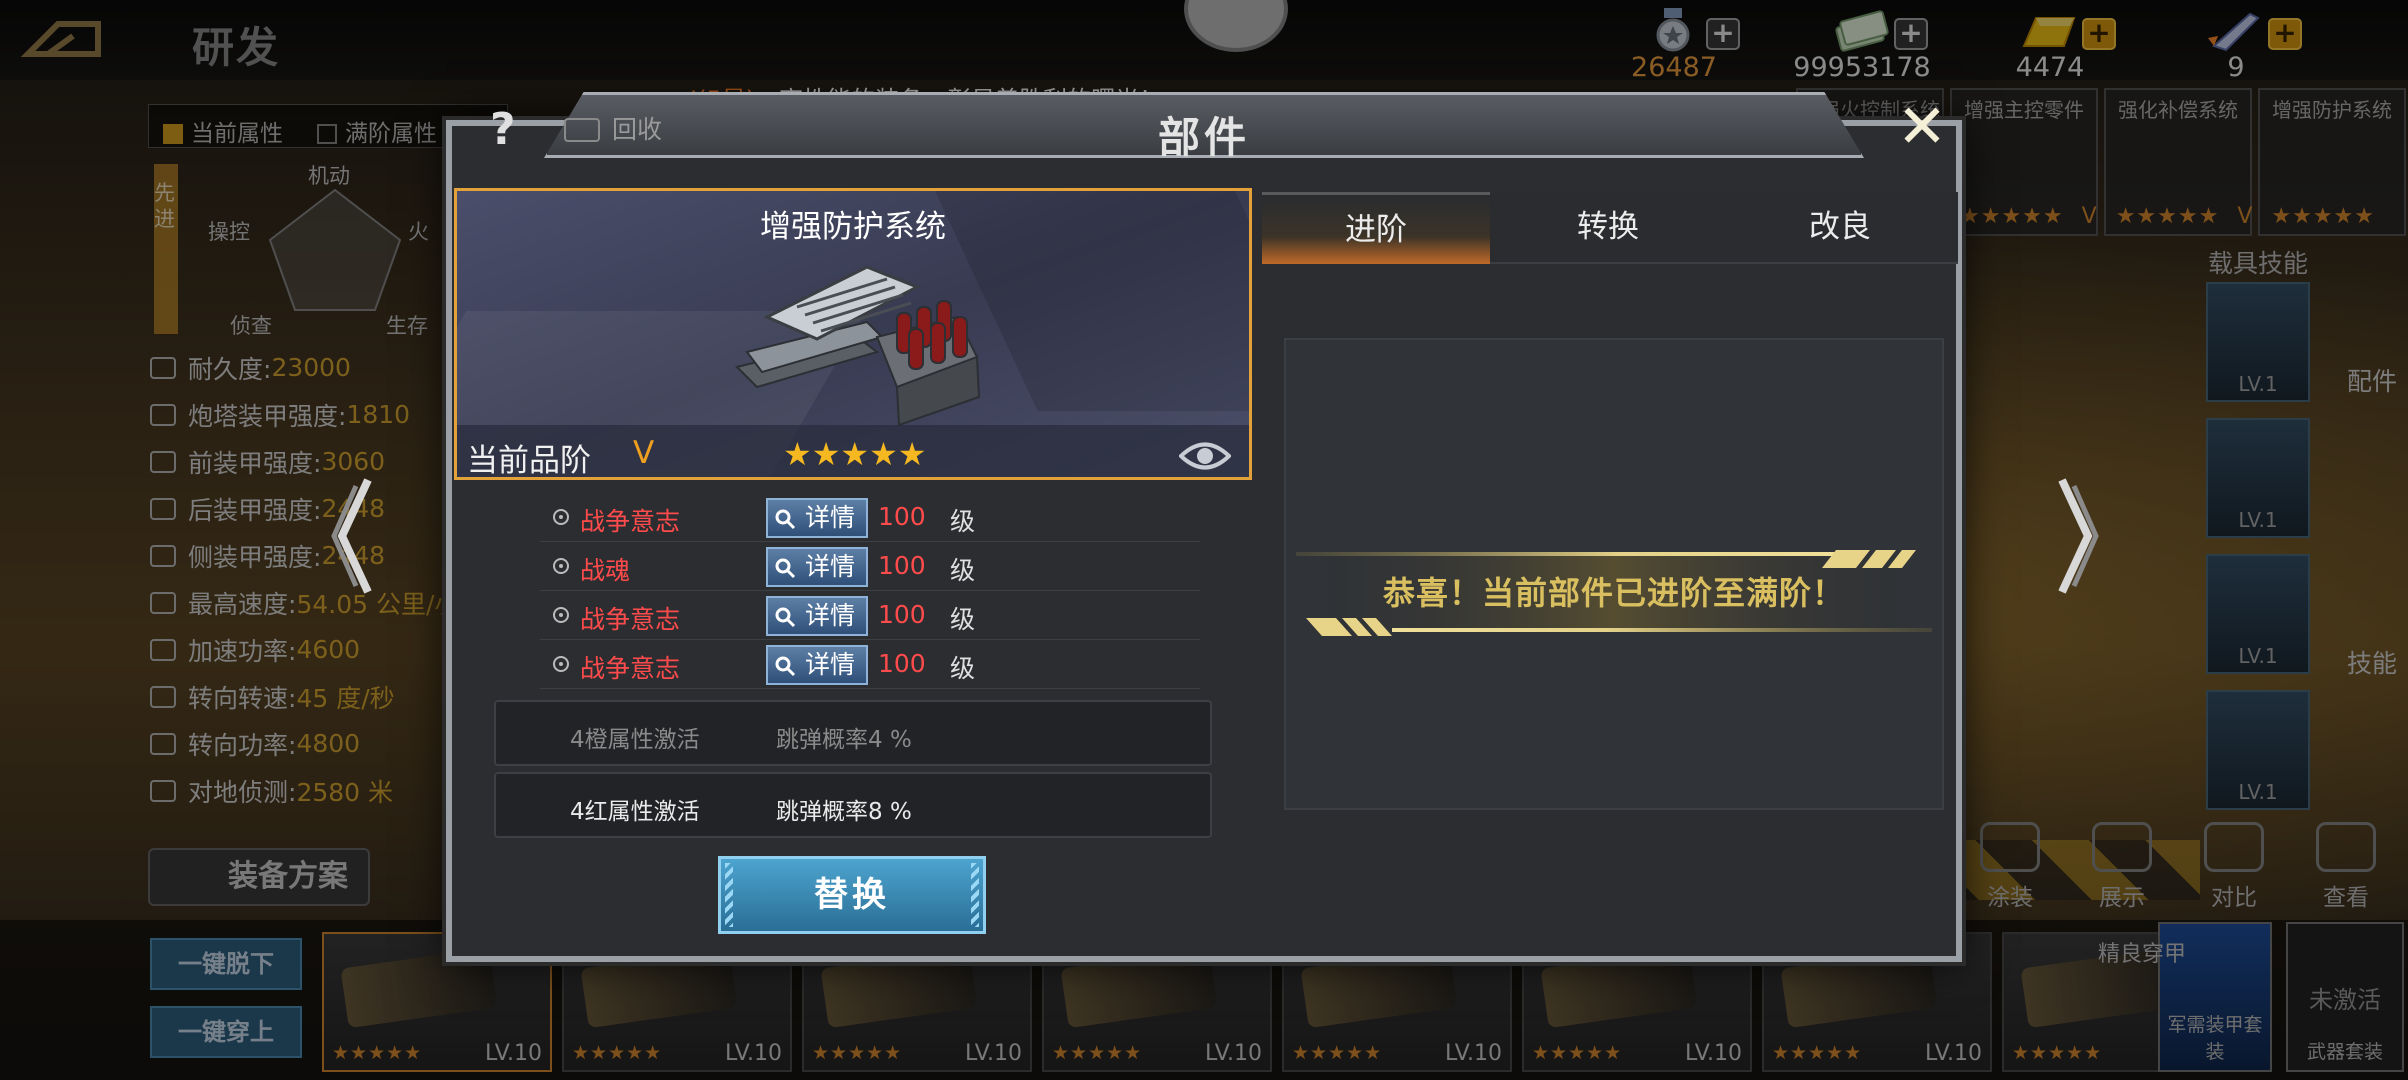 The height and width of the screenshot is (1080, 2408). What do you see at coordinates (605, 570) in the screenshot?
I see `part-attribute-name: 战魂` at bounding box center [605, 570].